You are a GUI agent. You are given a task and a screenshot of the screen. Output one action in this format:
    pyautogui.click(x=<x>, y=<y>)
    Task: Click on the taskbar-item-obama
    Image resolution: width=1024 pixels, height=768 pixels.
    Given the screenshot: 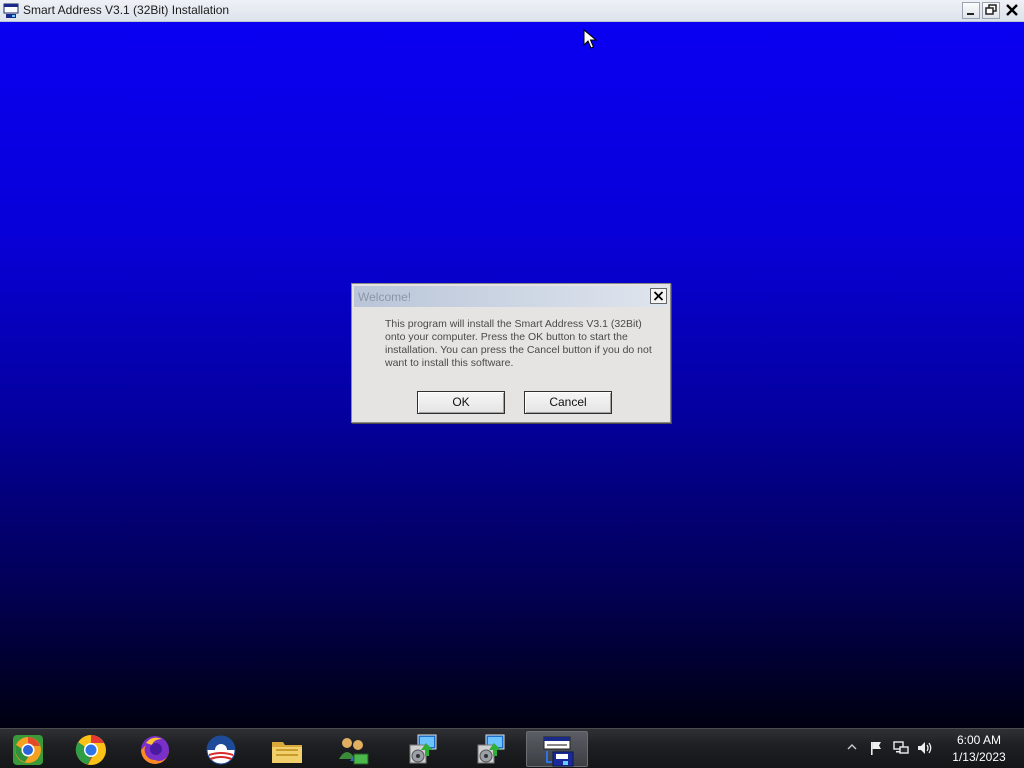 What is the action you would take?
    pyautogui.click(x=221, y=749)
    